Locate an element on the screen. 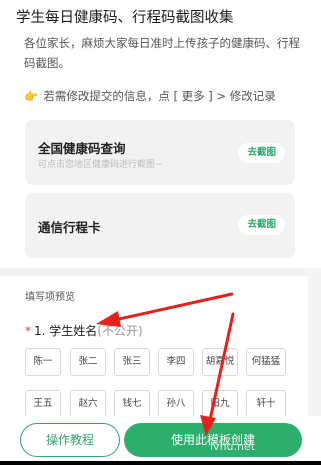 The image size is (321, 465). health-code-card-title: 全国健康码查询 is located at coordinates (82, 148).